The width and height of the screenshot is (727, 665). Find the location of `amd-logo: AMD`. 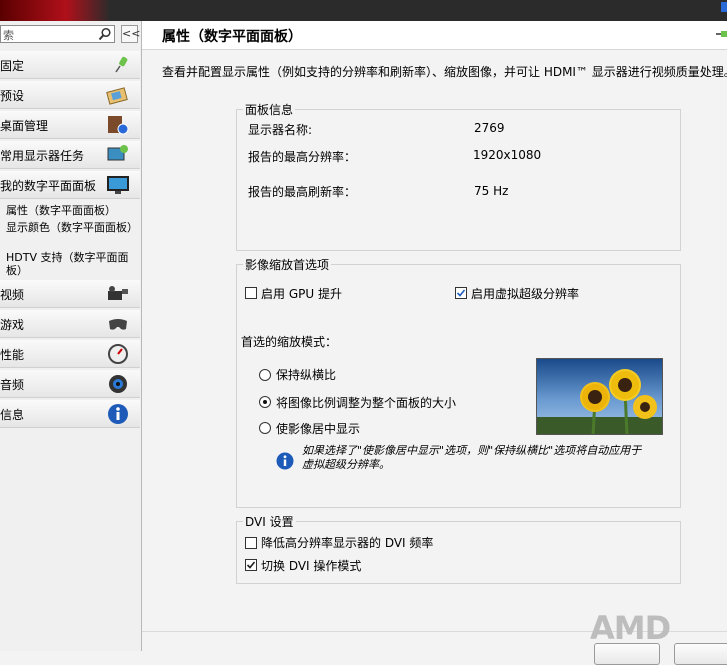

amd-logo: AMD is located at coordinates (630, 628).